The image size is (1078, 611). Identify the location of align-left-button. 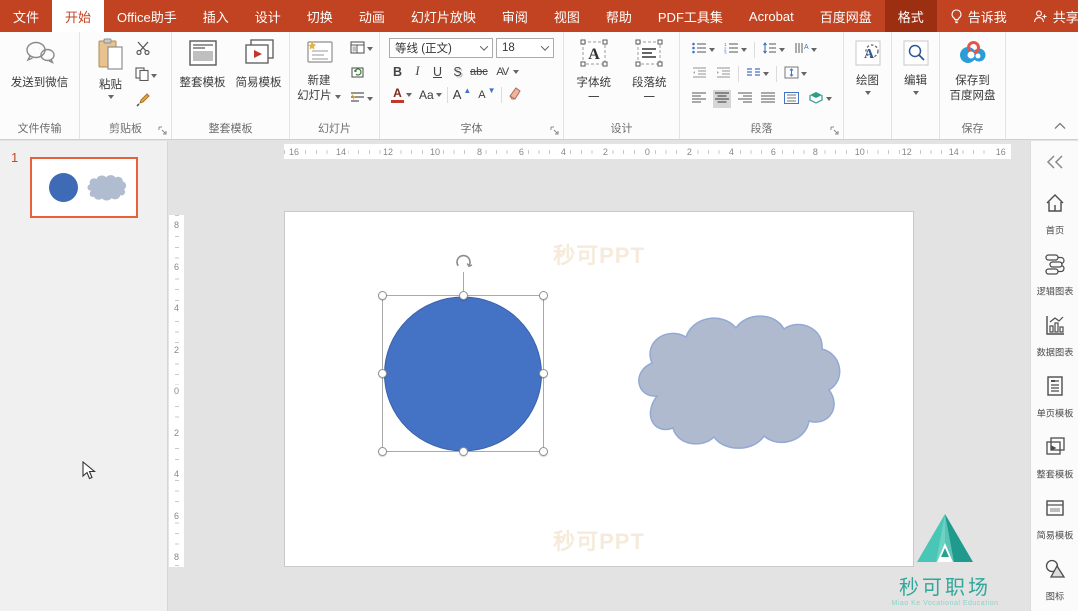
(699, 99).